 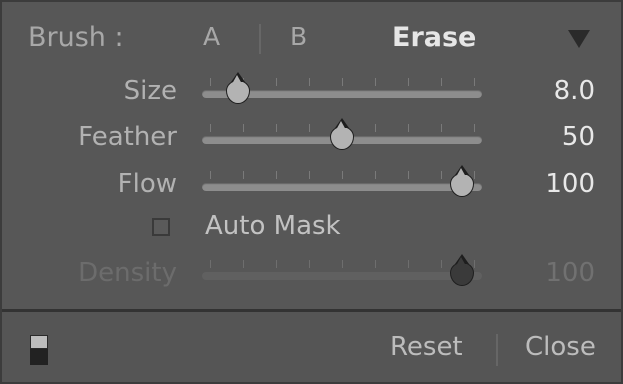 What do you see at coordinates (311, 92) in the screenshot?
I see `size-slider-row: Size 8.0` at bounding box center [311, 92].